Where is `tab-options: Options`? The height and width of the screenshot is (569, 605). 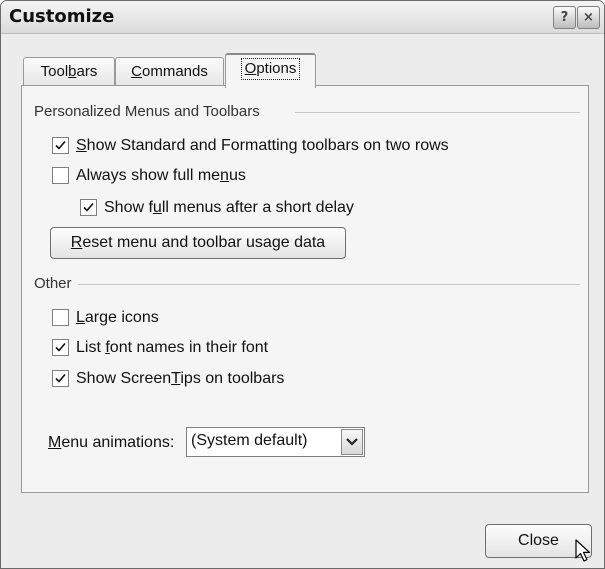 tab-options: Options is located at coordinates (270, 70).